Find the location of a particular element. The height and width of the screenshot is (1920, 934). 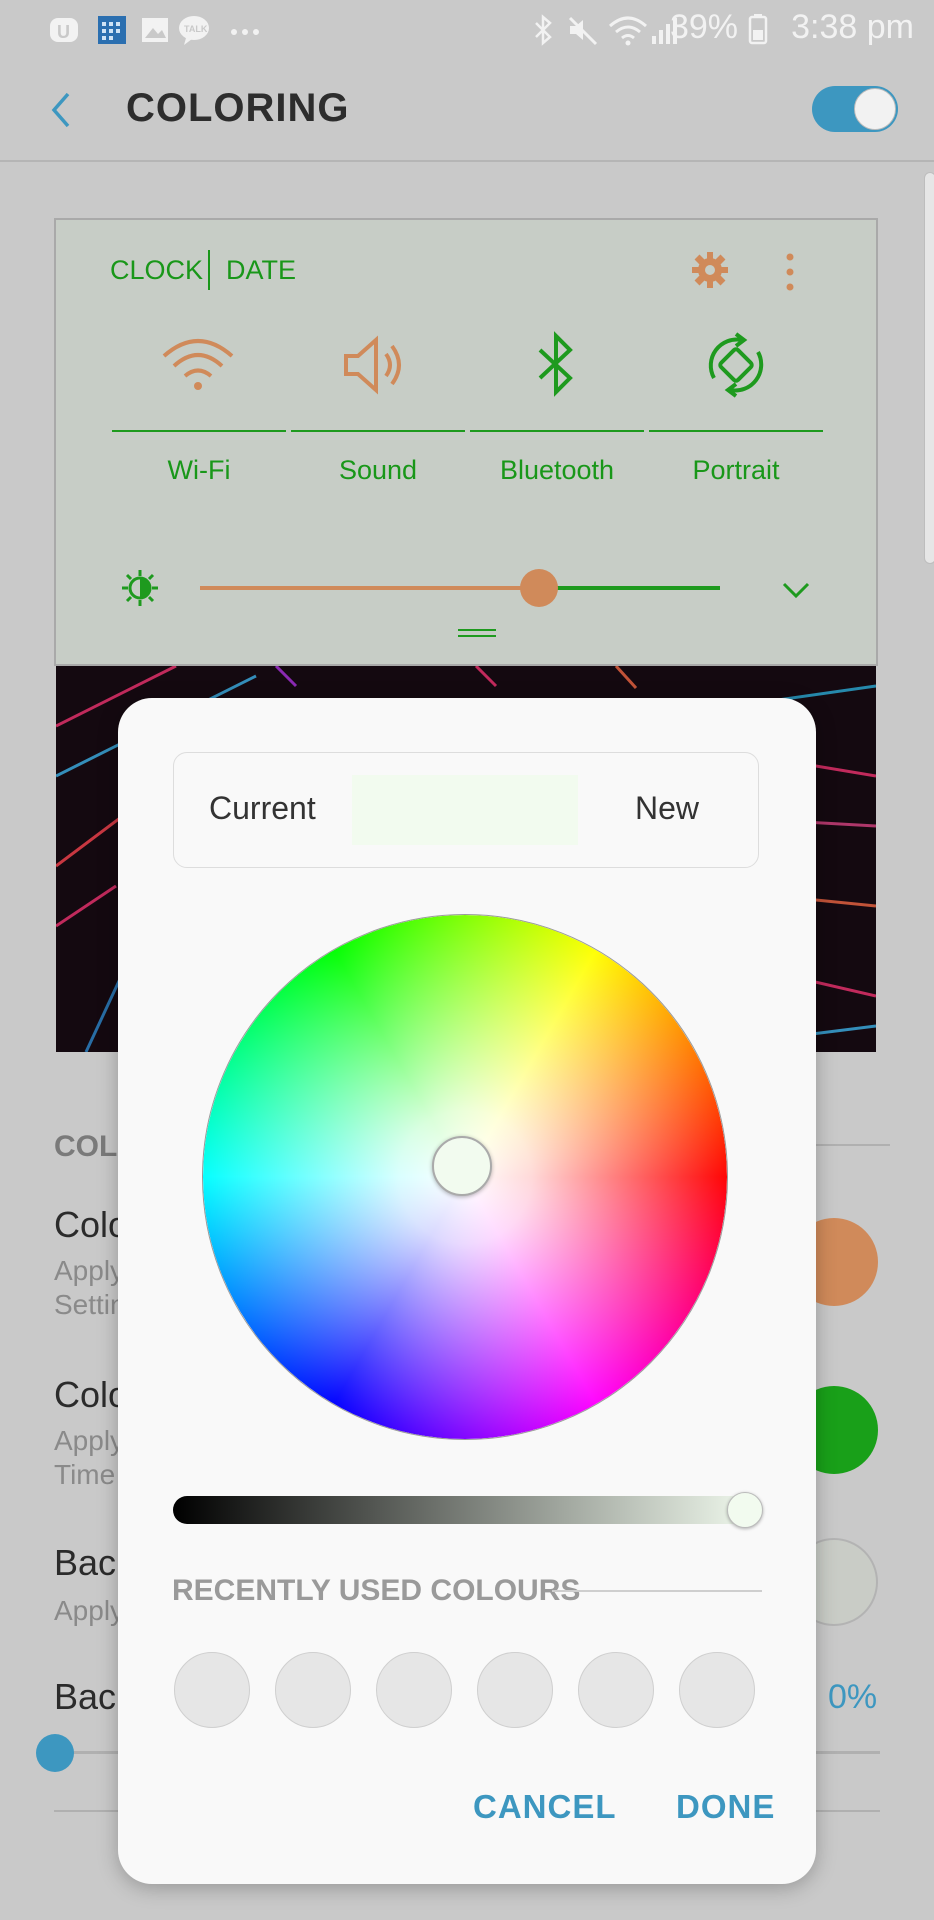

new-color-label: New is located at coordinates (667, 808).